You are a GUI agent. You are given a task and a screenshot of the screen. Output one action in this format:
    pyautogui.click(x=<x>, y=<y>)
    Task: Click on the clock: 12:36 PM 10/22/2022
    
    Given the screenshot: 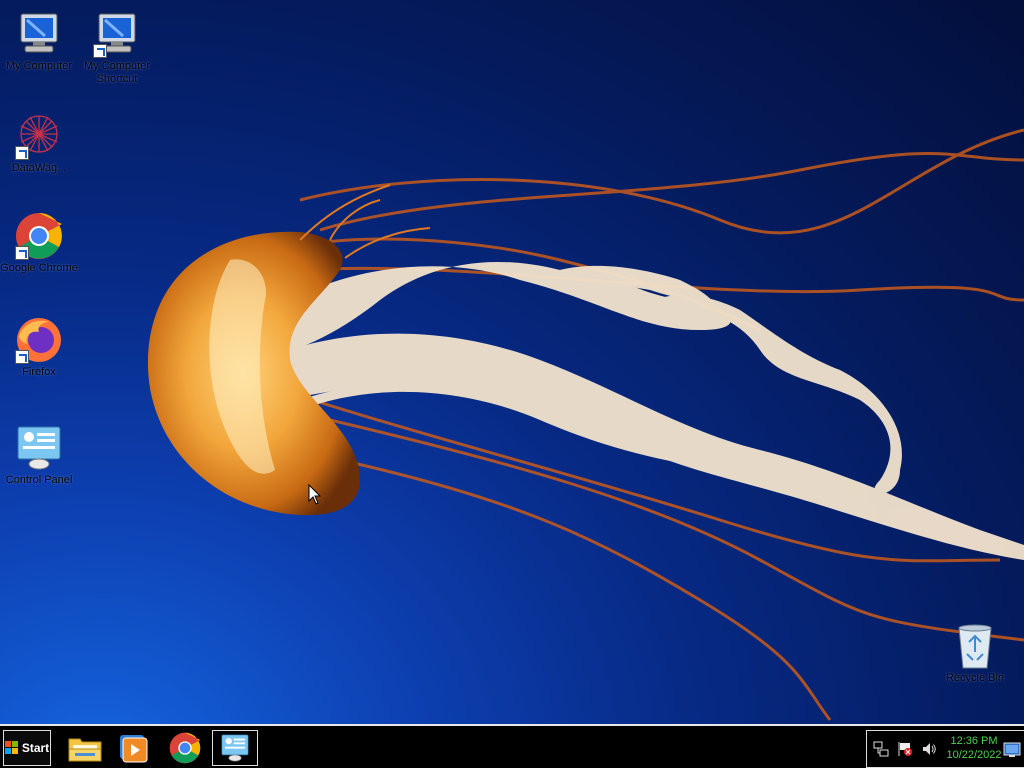 What is the action you would take?
    pyautogui.click(x=974, y=748)
    